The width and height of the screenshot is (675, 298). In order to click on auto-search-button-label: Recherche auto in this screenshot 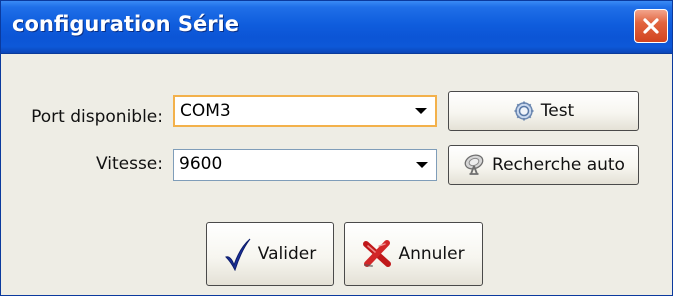, I will do `click(558, 165)`.